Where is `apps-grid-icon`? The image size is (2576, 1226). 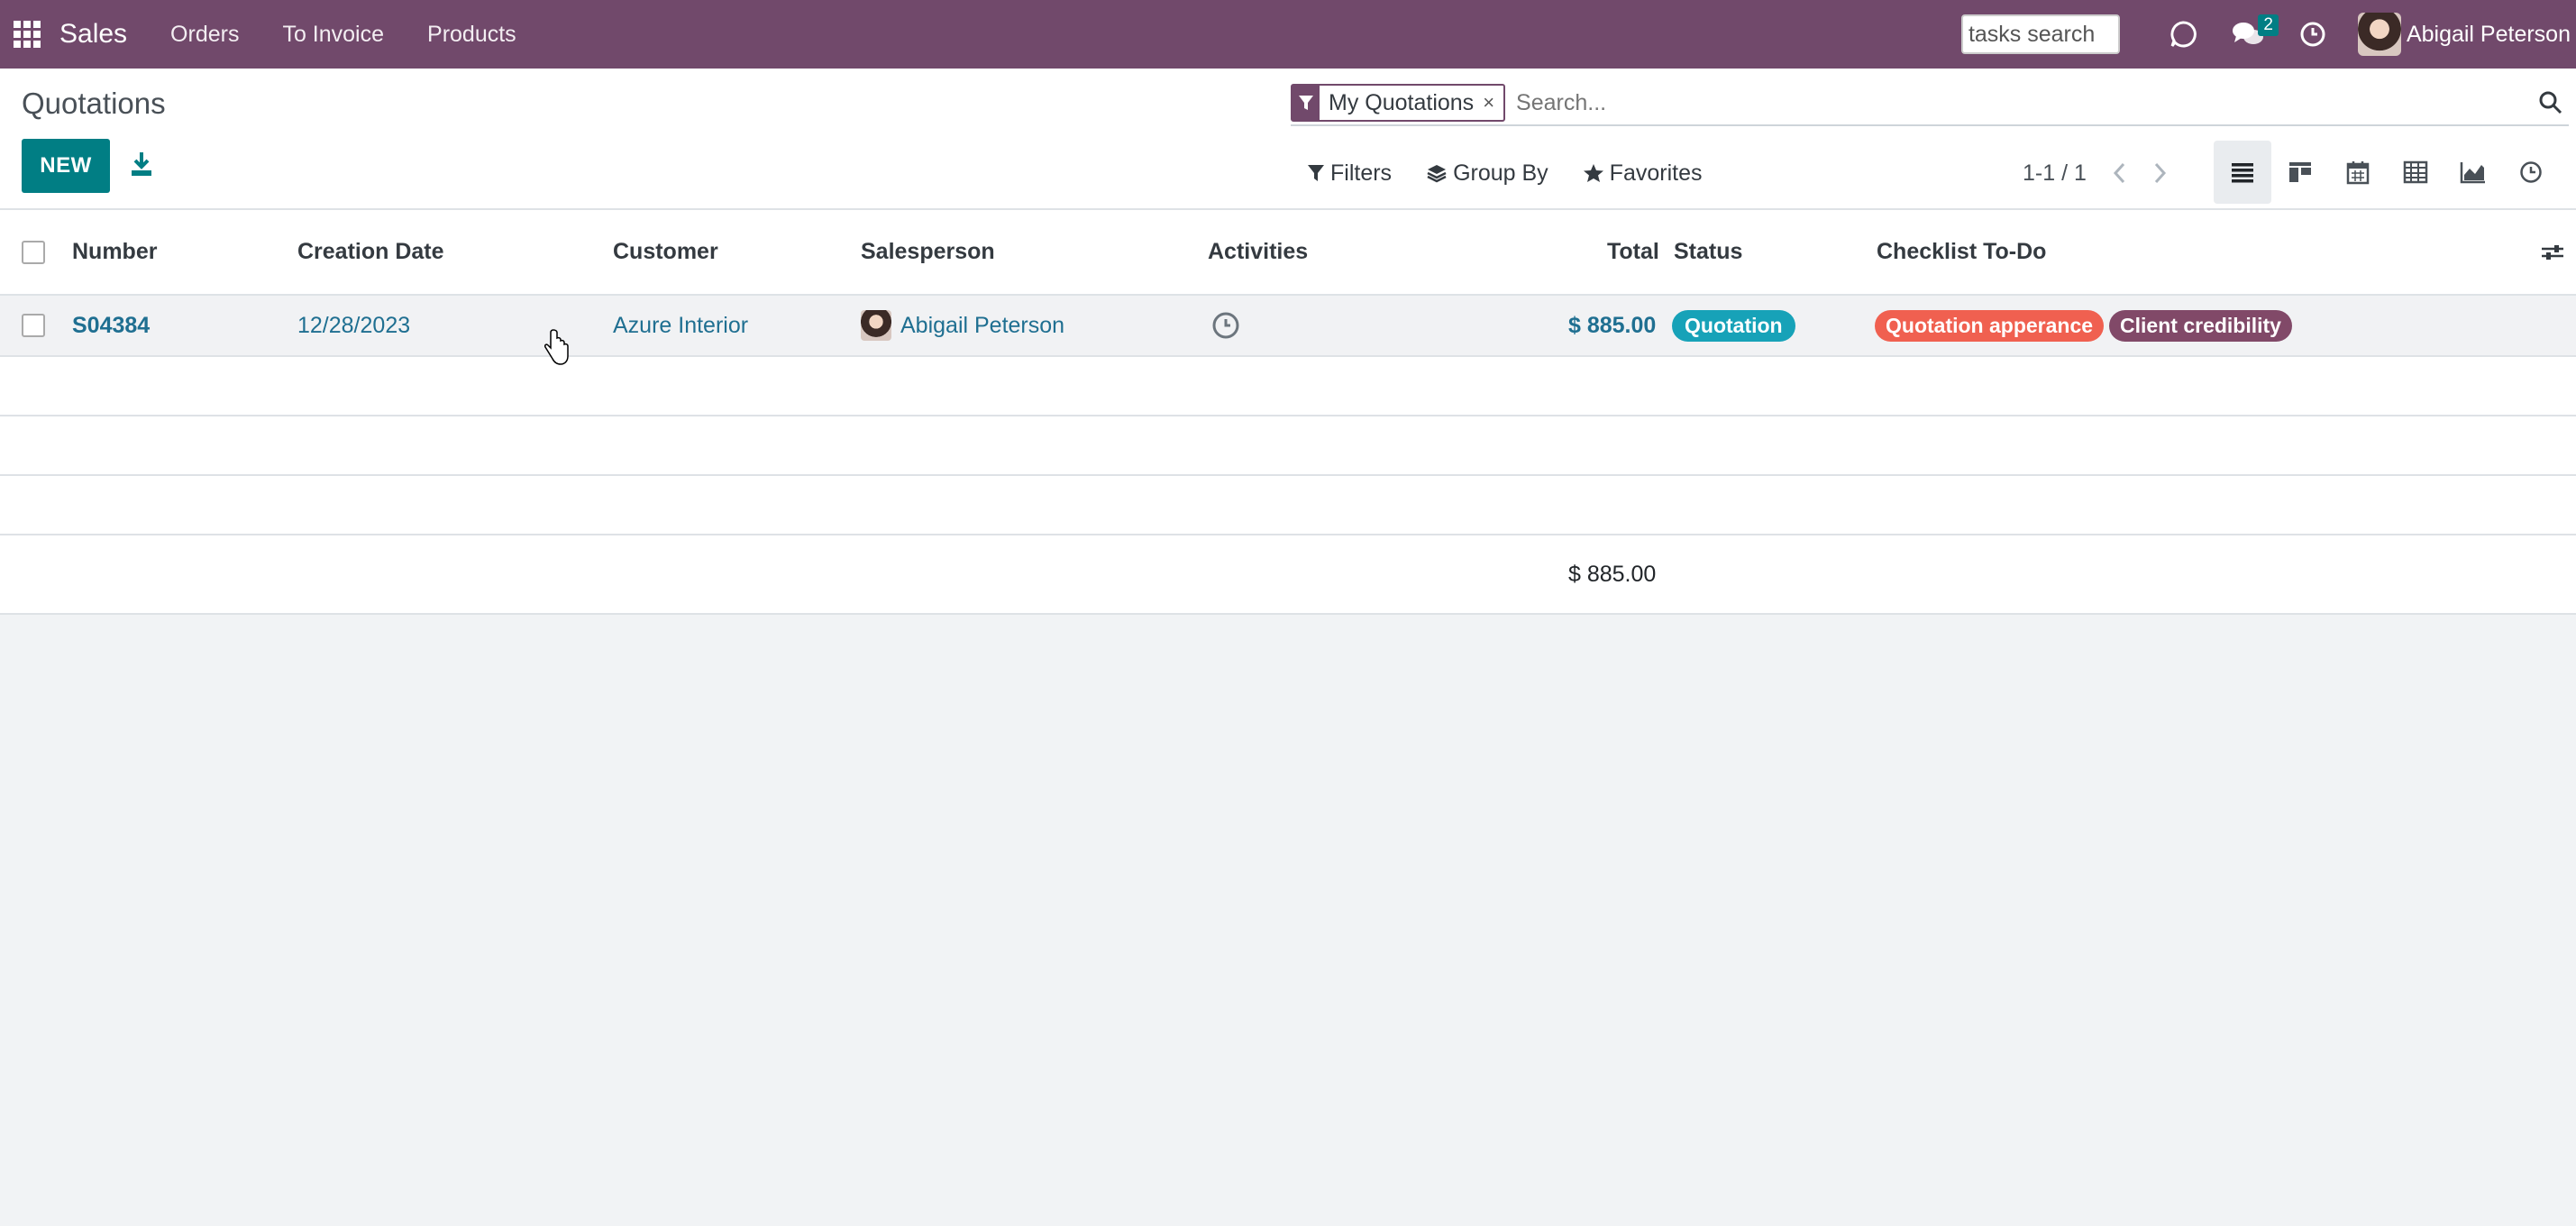 apps-grid-icon is located at coordinates (27, 34).